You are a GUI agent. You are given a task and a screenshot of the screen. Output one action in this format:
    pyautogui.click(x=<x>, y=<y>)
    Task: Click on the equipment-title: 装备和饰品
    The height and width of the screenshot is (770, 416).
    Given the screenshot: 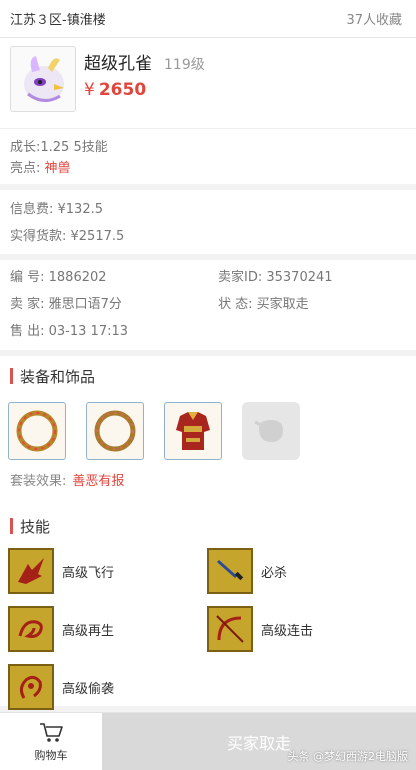 What is the action you would take?
    pyautogui.click(x=208, y=376)
    